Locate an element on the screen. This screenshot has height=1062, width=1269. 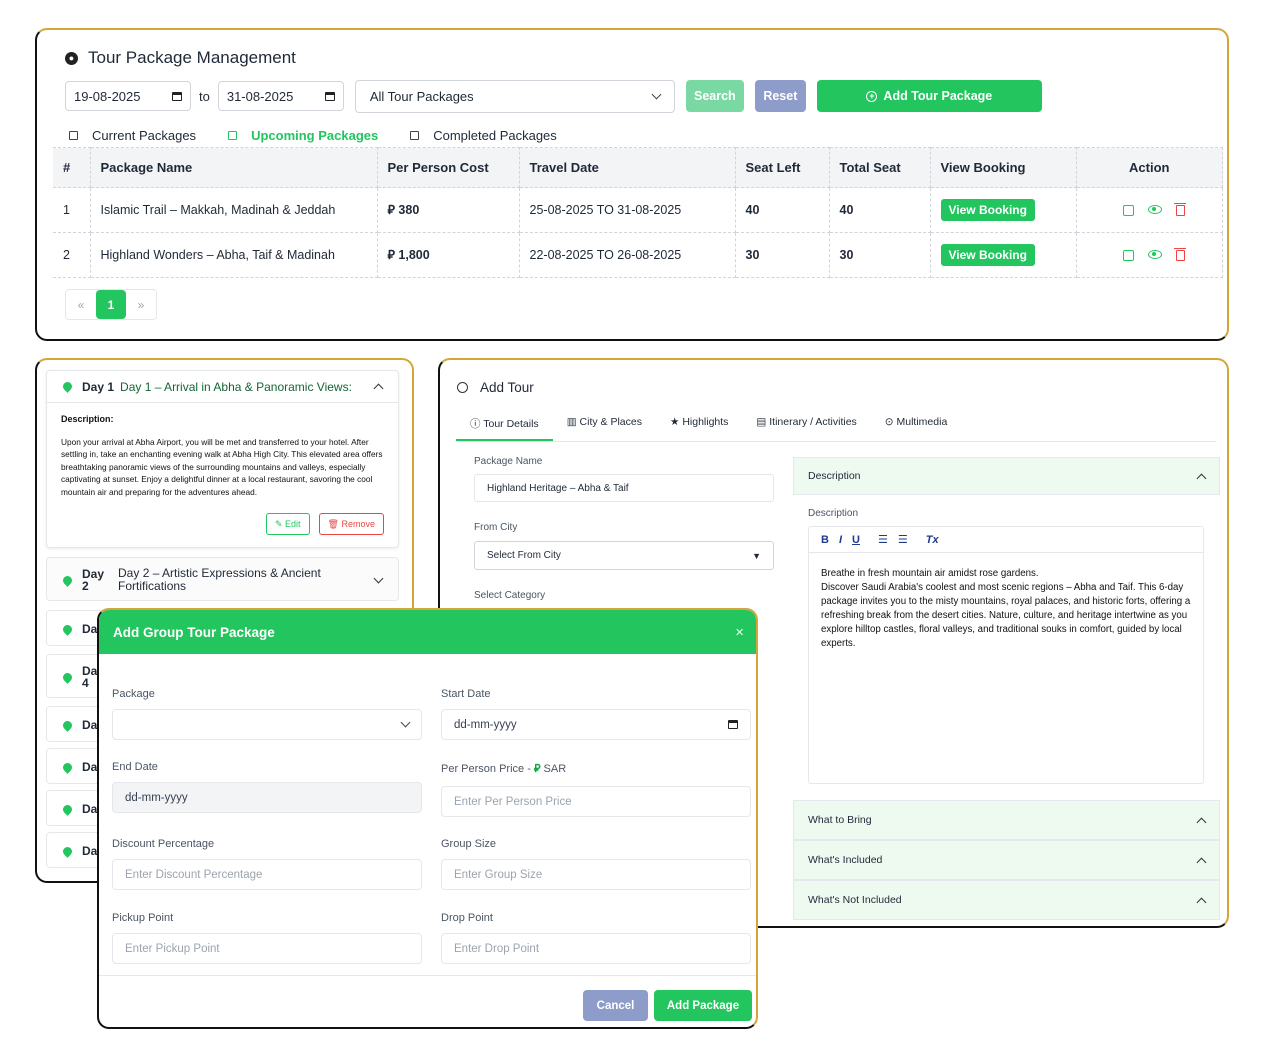
edit-day-button: ✎ Edit is located at coordinates (287, 524).